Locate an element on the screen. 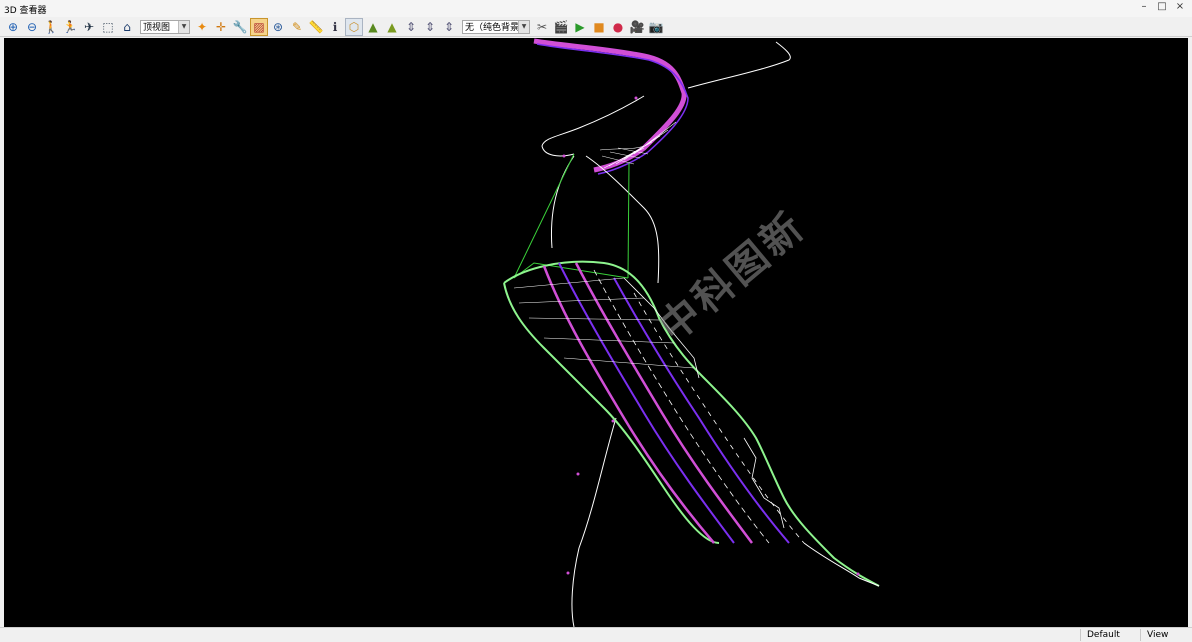  terrain-icon: ▲ is located at coordinates (373, 27).